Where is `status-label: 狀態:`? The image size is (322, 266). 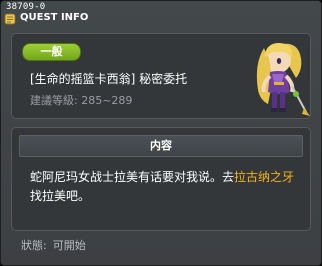
status-label: 狀態: is located at coordinates (34, 245).